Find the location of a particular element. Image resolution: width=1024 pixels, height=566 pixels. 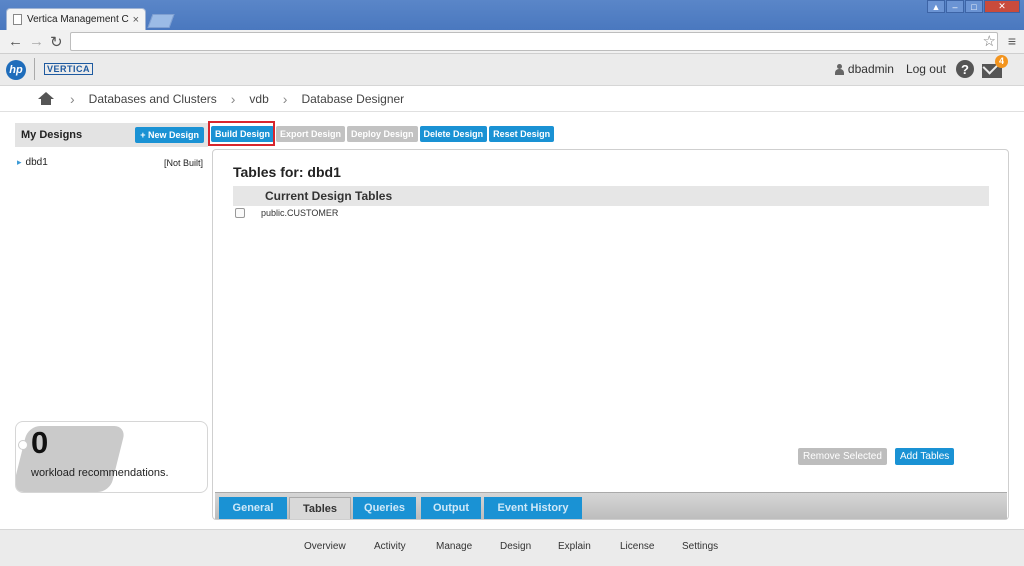

table-row-checkbox is located at coordinates (240, 213).